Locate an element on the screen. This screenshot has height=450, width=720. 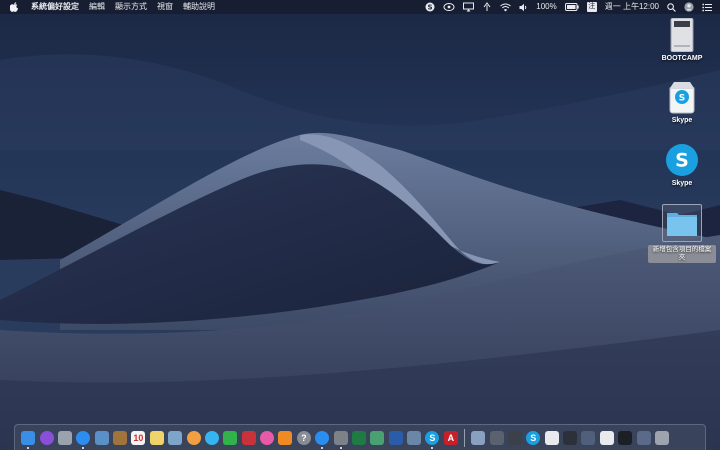
skype-icon-2-glyph: S is located at coordinates (533, 437).